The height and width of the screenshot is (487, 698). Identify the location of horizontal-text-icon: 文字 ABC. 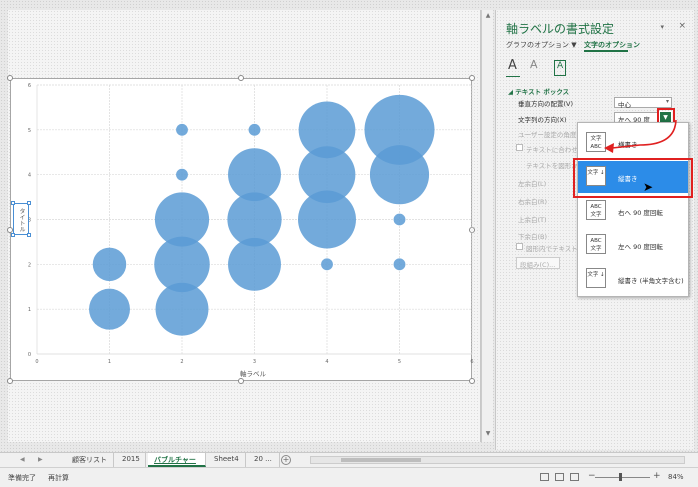
(596, 142).